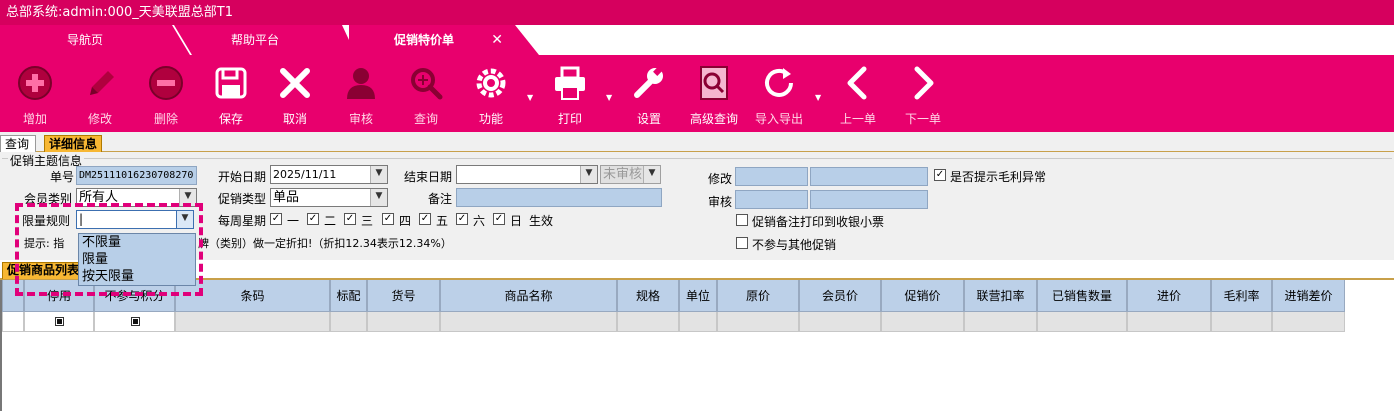 The width and height of the screenshot is (1394, 411). Describe the element at coordinates (100, 93) in the screenshot. I see `modify-button: 修改` at that location.